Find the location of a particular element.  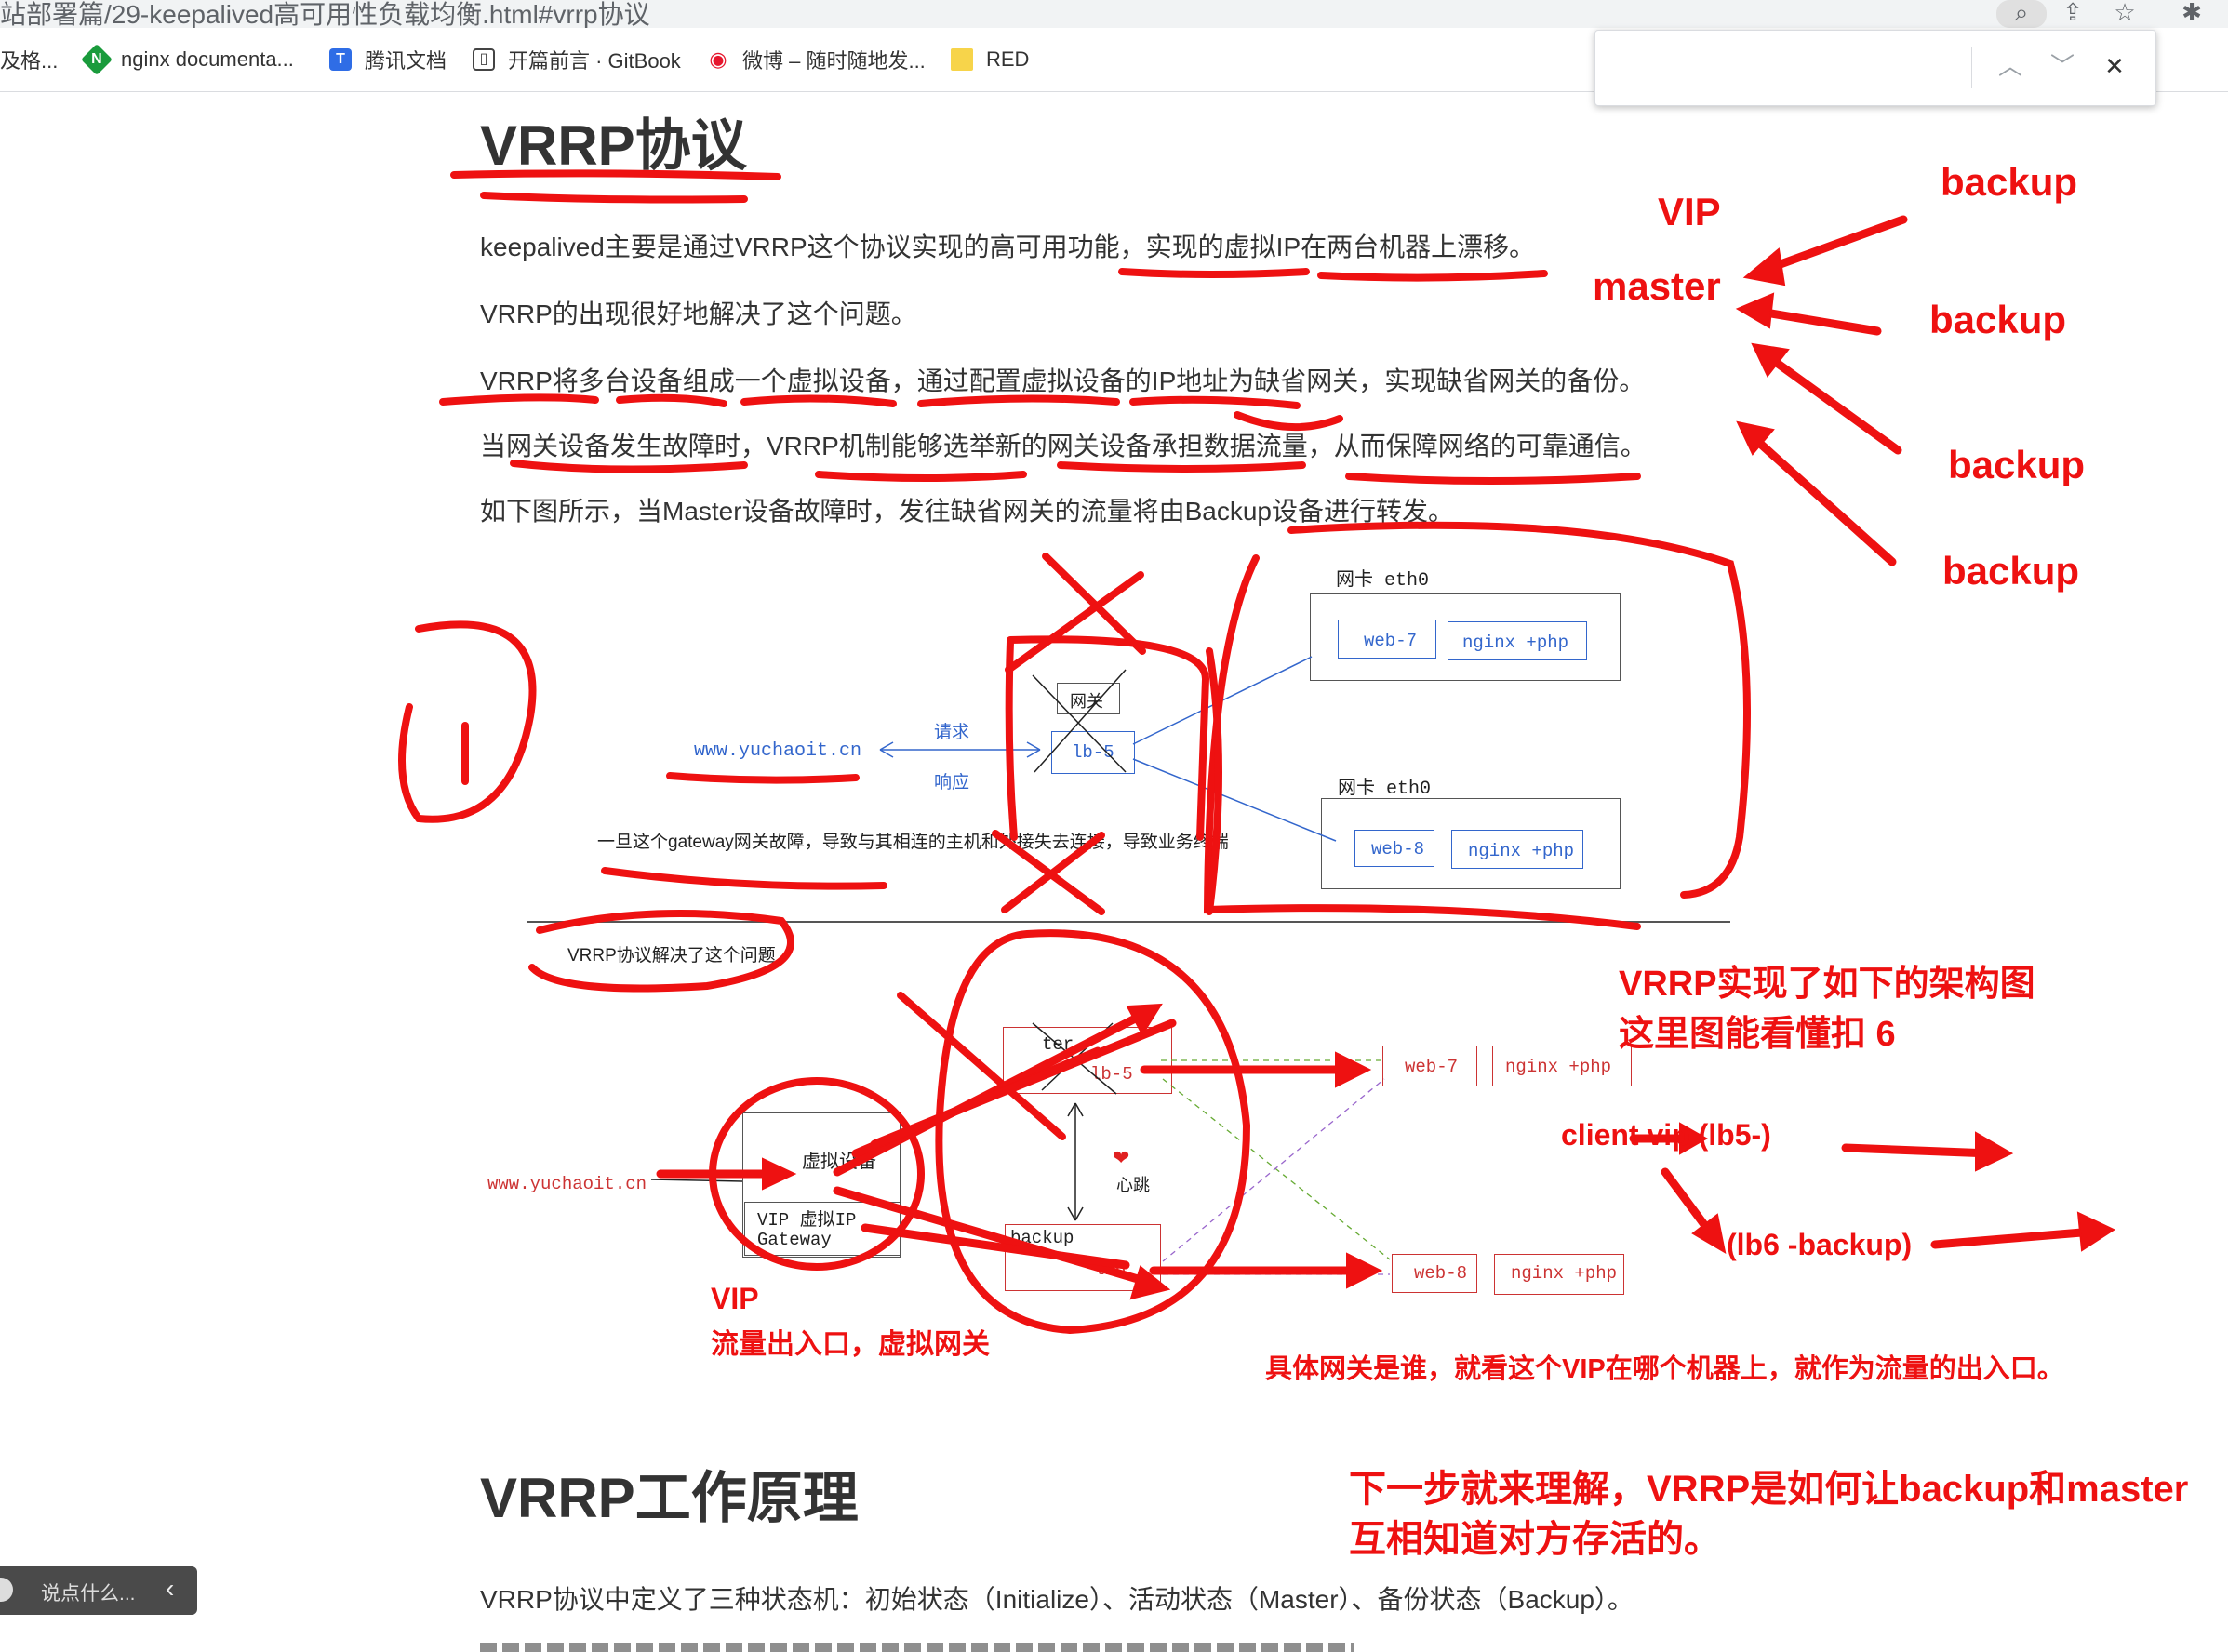

paragraph-cutoff is located at coordinates (917, 1644).